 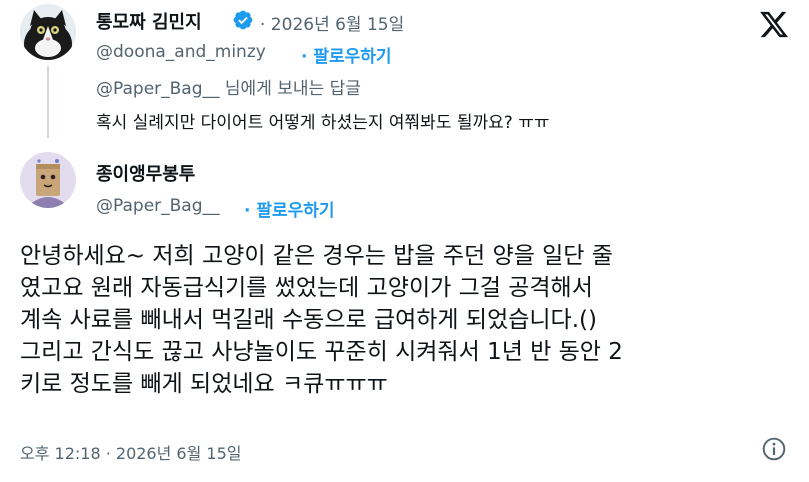 What do you see at coordinates (130, 452) in the screenshot?
I see `post-timestamp: 오후 12:18 · 2026년 6월 15일` at bounding box center [130, 452].